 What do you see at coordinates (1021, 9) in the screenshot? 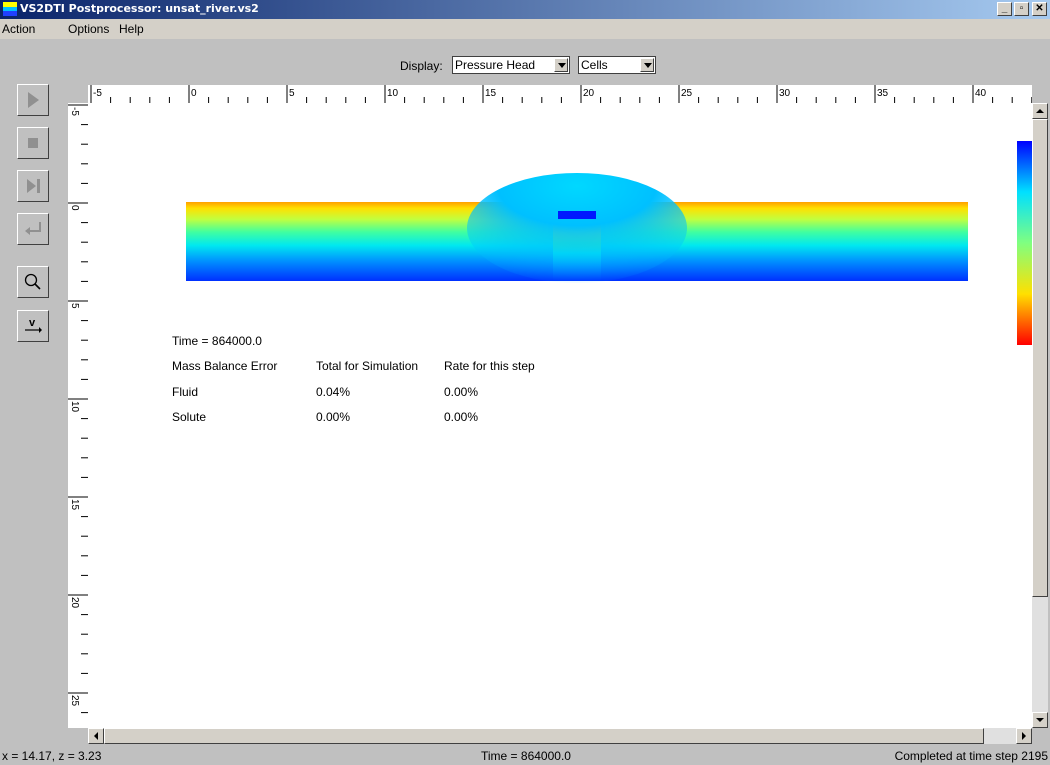
I see `maximize-button: ▫` at bounding box center [1021, 9].